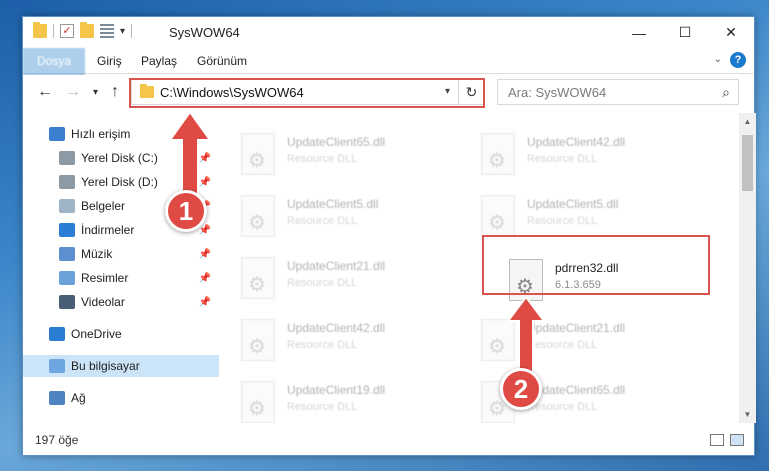  I want to click on scroll-down-icon: ▼, so click(747, 414).